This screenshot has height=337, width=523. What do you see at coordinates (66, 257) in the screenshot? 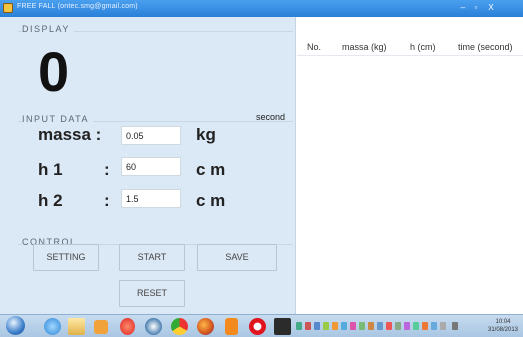
I see `setting-button: SETTING` at bounding box center [66, 257].